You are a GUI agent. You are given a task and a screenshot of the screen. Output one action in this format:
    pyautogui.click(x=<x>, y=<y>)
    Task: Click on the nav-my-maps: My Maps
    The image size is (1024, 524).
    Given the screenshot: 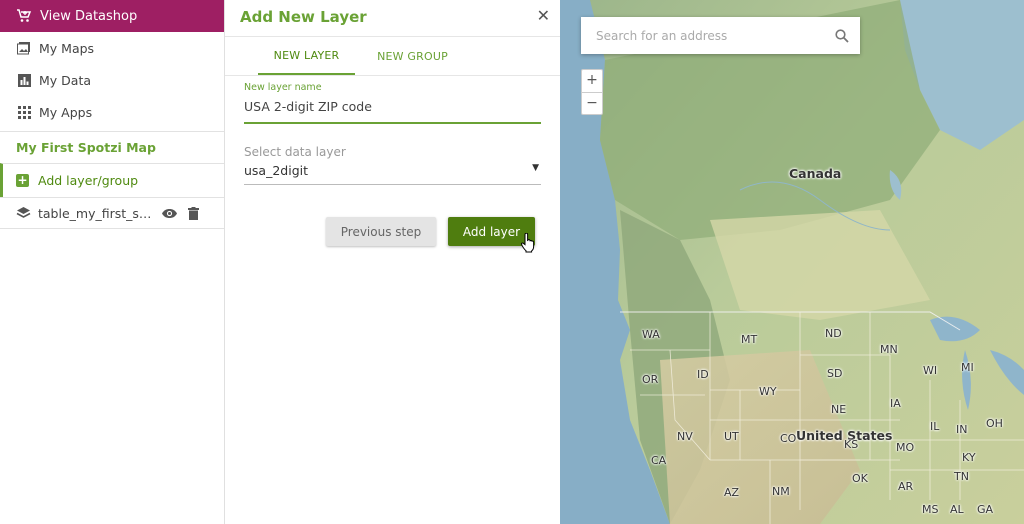 What is the action you would take?
    pyautogui.click(x=112, y=48)
    